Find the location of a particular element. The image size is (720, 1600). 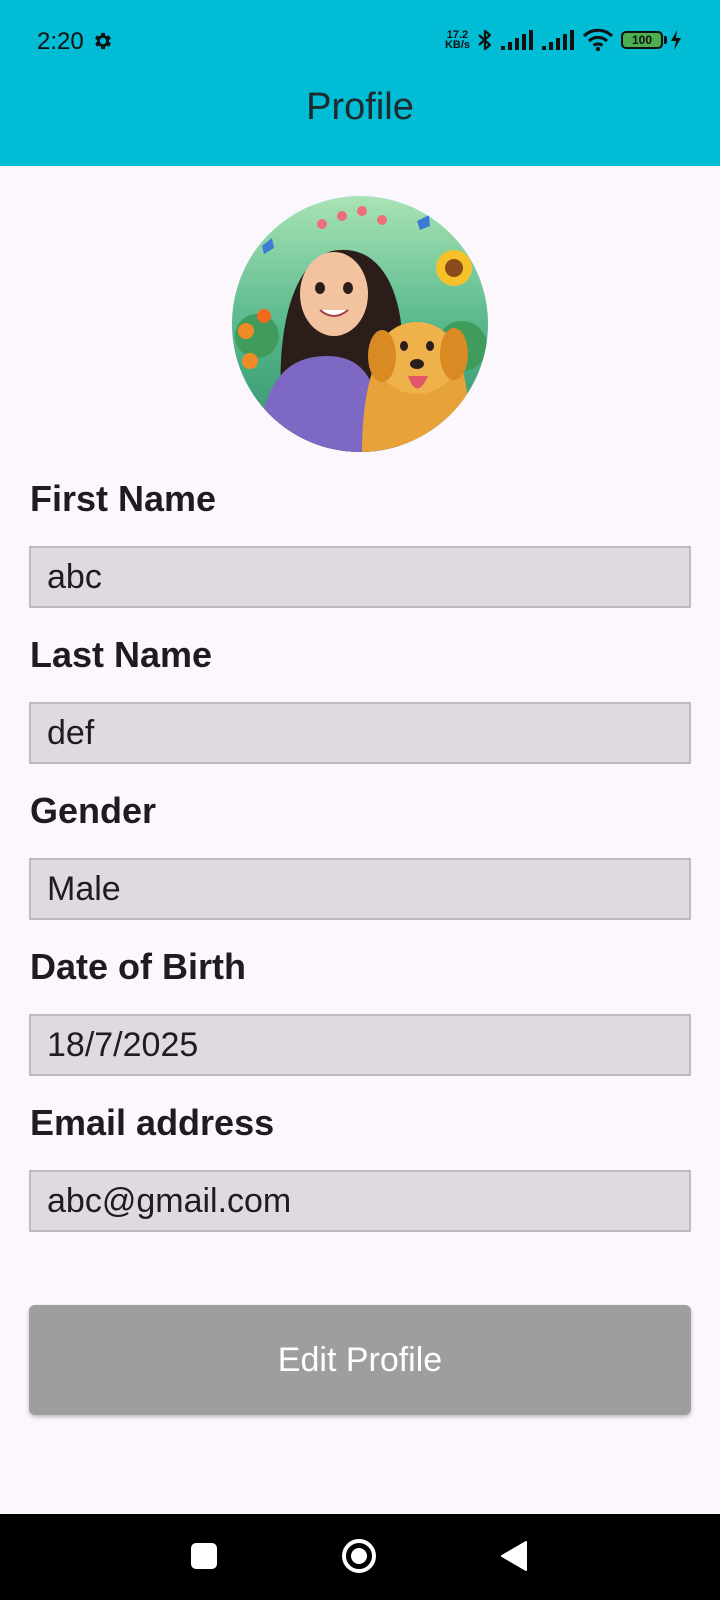

last-name-label: Last Name is located at coordinates (121, 654).